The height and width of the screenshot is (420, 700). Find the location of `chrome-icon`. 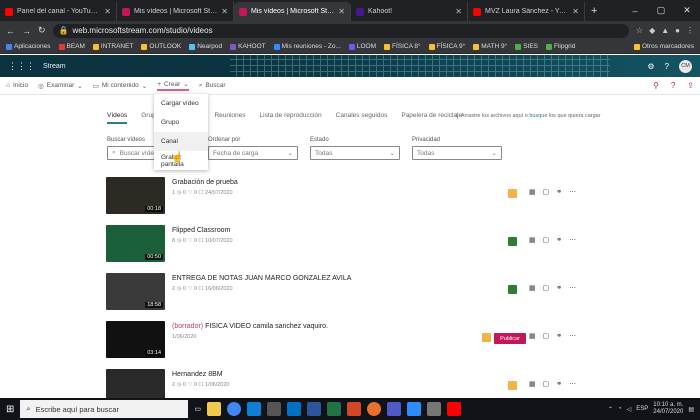

chrome-icon is located at coordinates (234, 409).